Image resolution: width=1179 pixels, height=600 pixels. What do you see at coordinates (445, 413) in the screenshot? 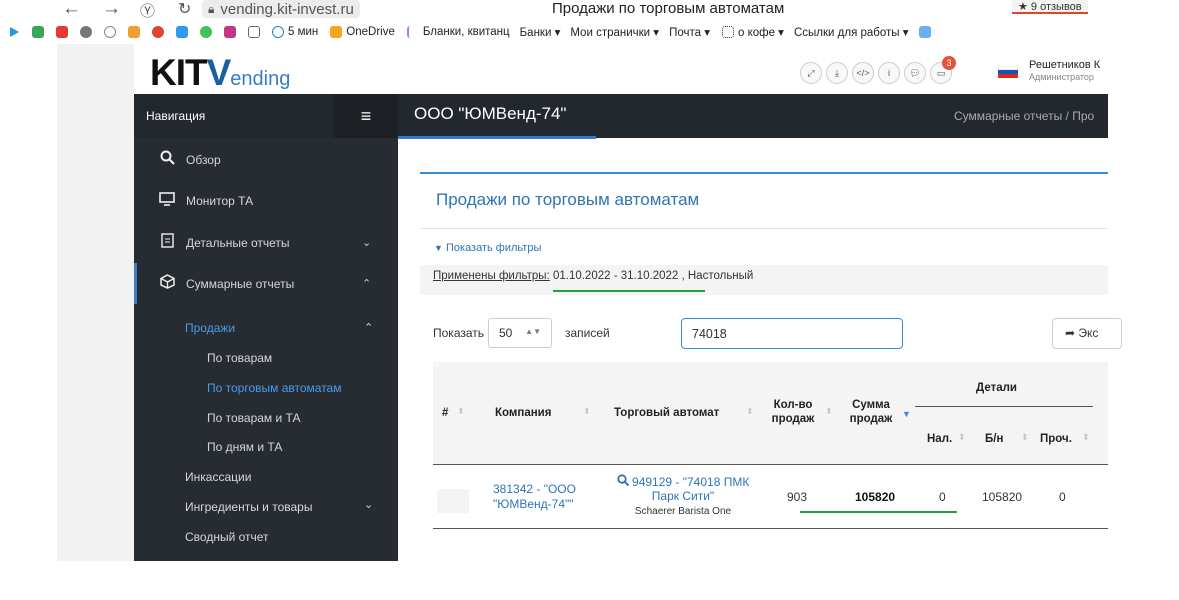
I see `th-number: #` at bounding box center [445, 413].